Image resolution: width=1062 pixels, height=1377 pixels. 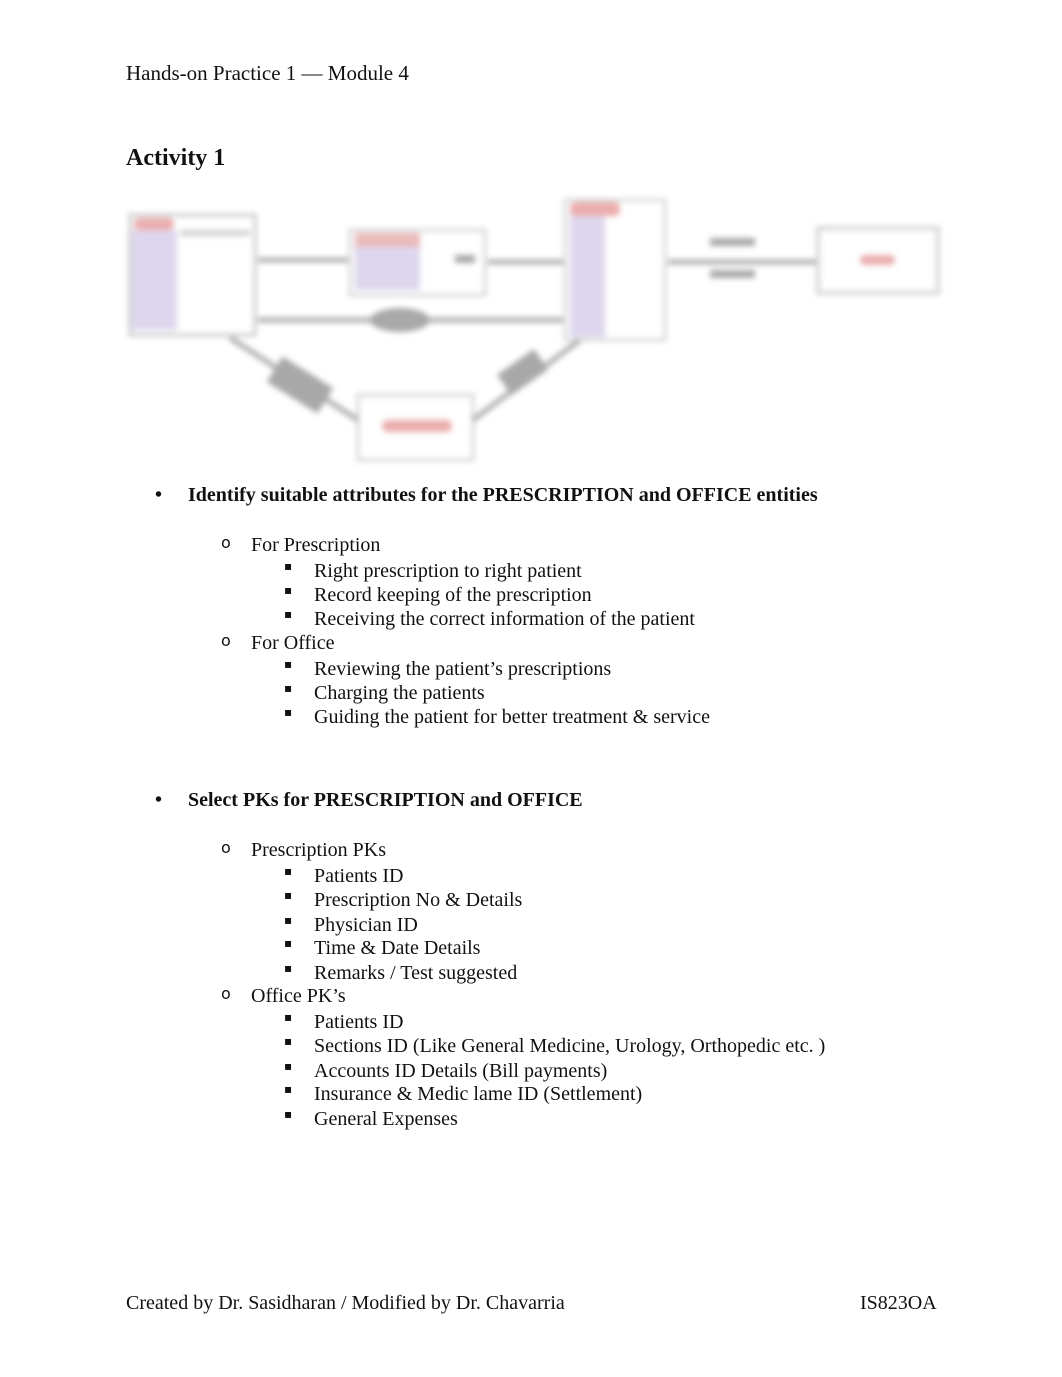 I want to click on list-item: ▪ Charging the patients, so click(x=384, y=693).